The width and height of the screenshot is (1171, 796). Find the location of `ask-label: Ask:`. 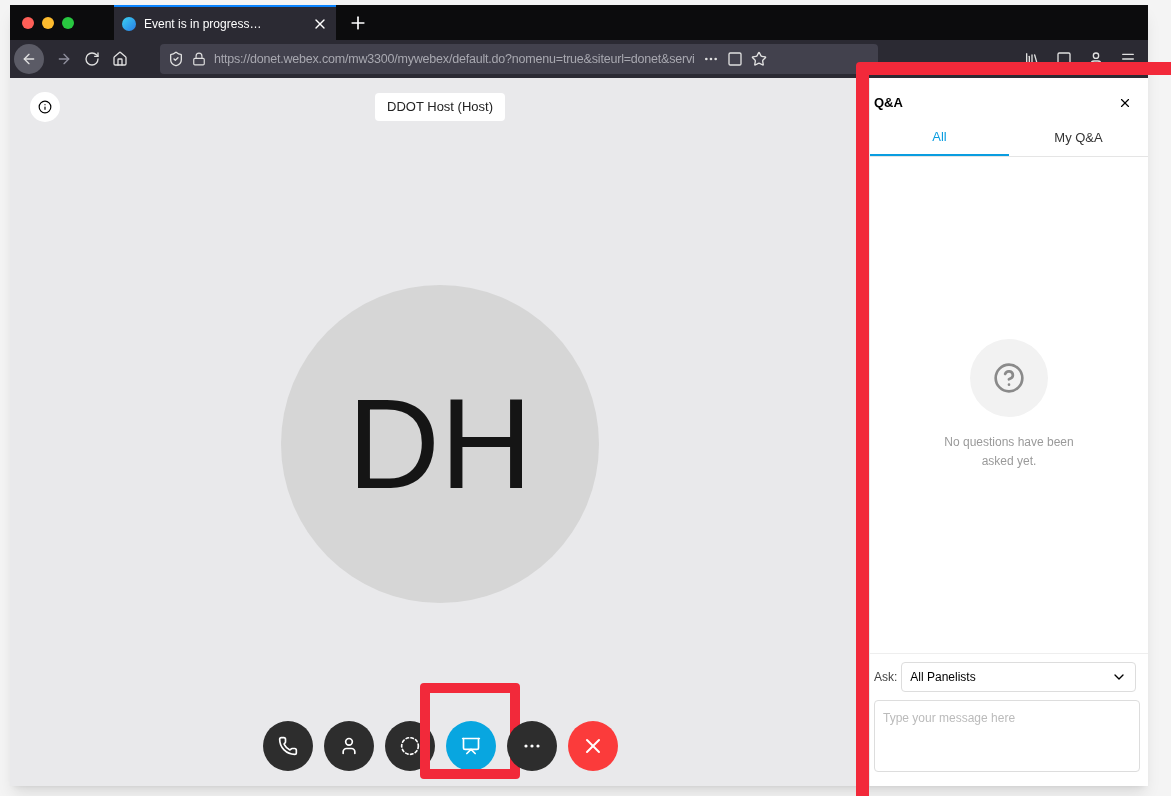

ask-label: Ask: is located at coordinates (886, 677).